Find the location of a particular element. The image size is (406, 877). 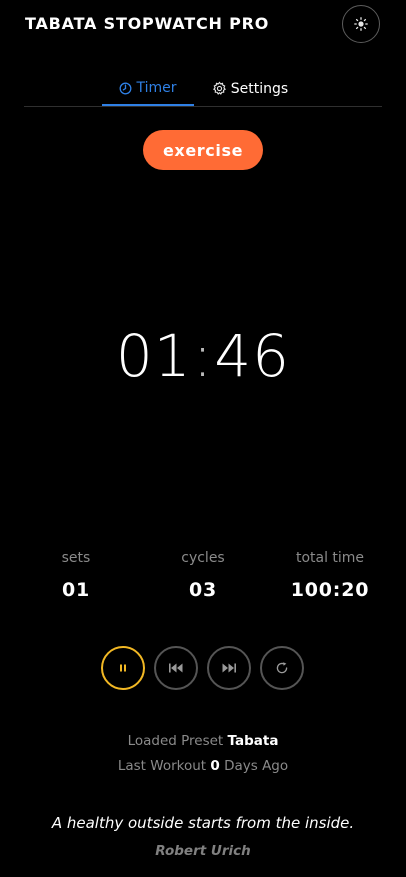

last-workout-days: 0 is located at coordinates (215, 766).